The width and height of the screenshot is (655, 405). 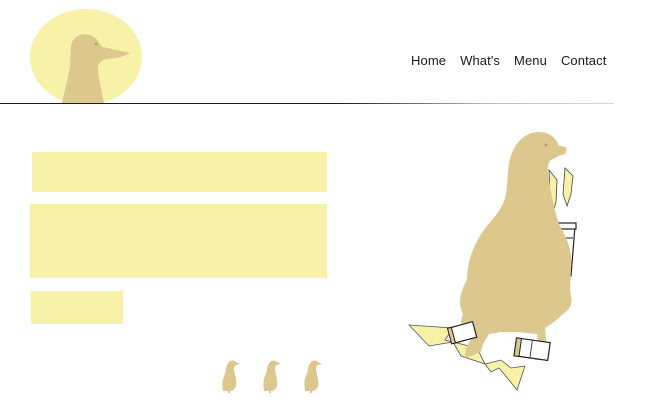 What do you see at coordinates (178, 241) in the screenshot?
I see `hero-text-placeholder` at bounding box center [178, 241].